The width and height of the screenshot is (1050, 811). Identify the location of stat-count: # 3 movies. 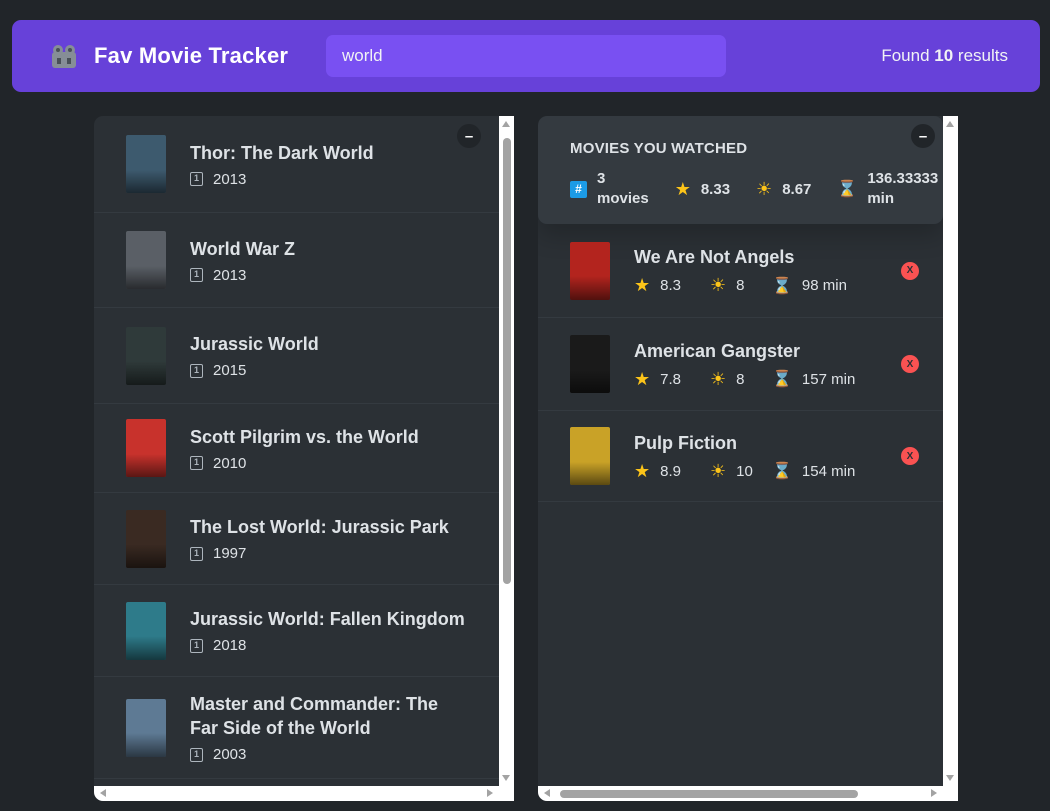
(609, 189).